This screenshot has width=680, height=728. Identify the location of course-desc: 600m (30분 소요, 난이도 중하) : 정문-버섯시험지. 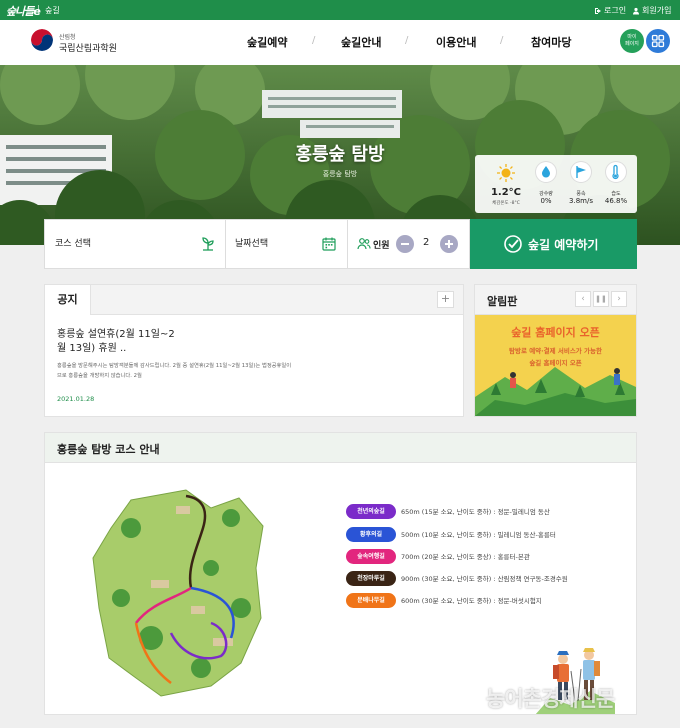
(471, 601).